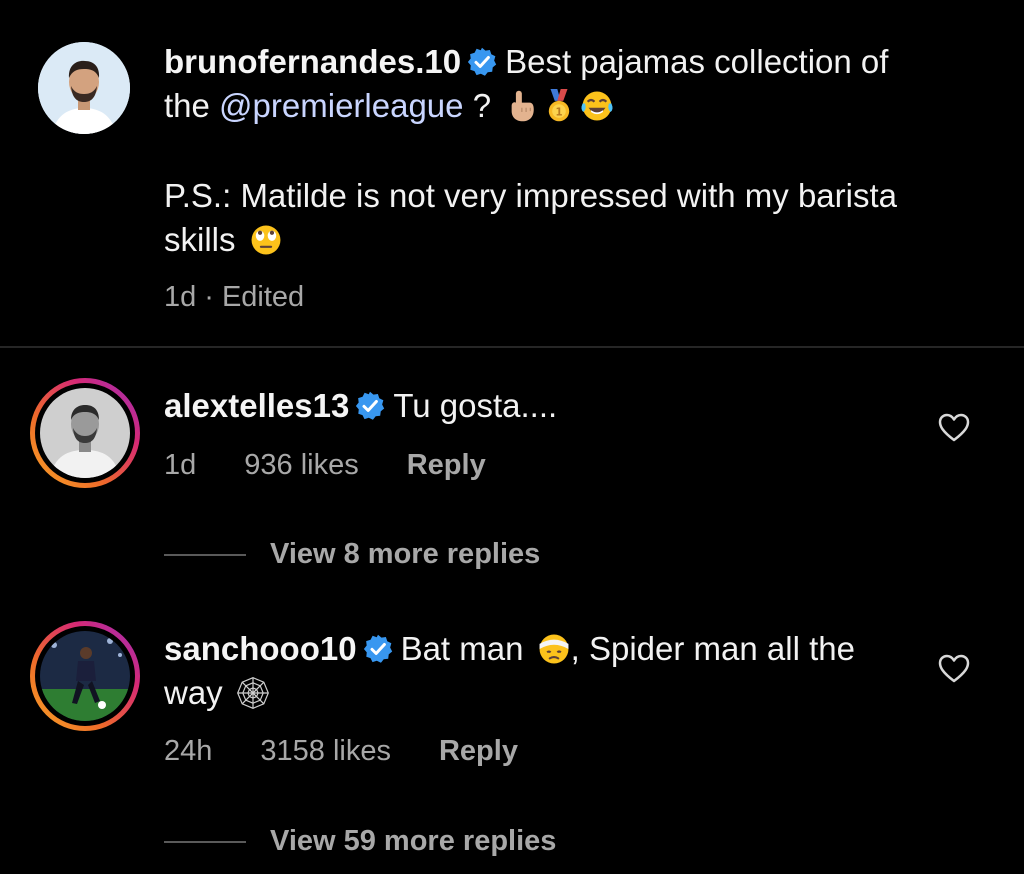 This screenshot has width=1024, height=874. What do you see at coordinates (597, 106) in the screenshot?
I see `tears-of-joy-icon` at bounding box center [597, 106].